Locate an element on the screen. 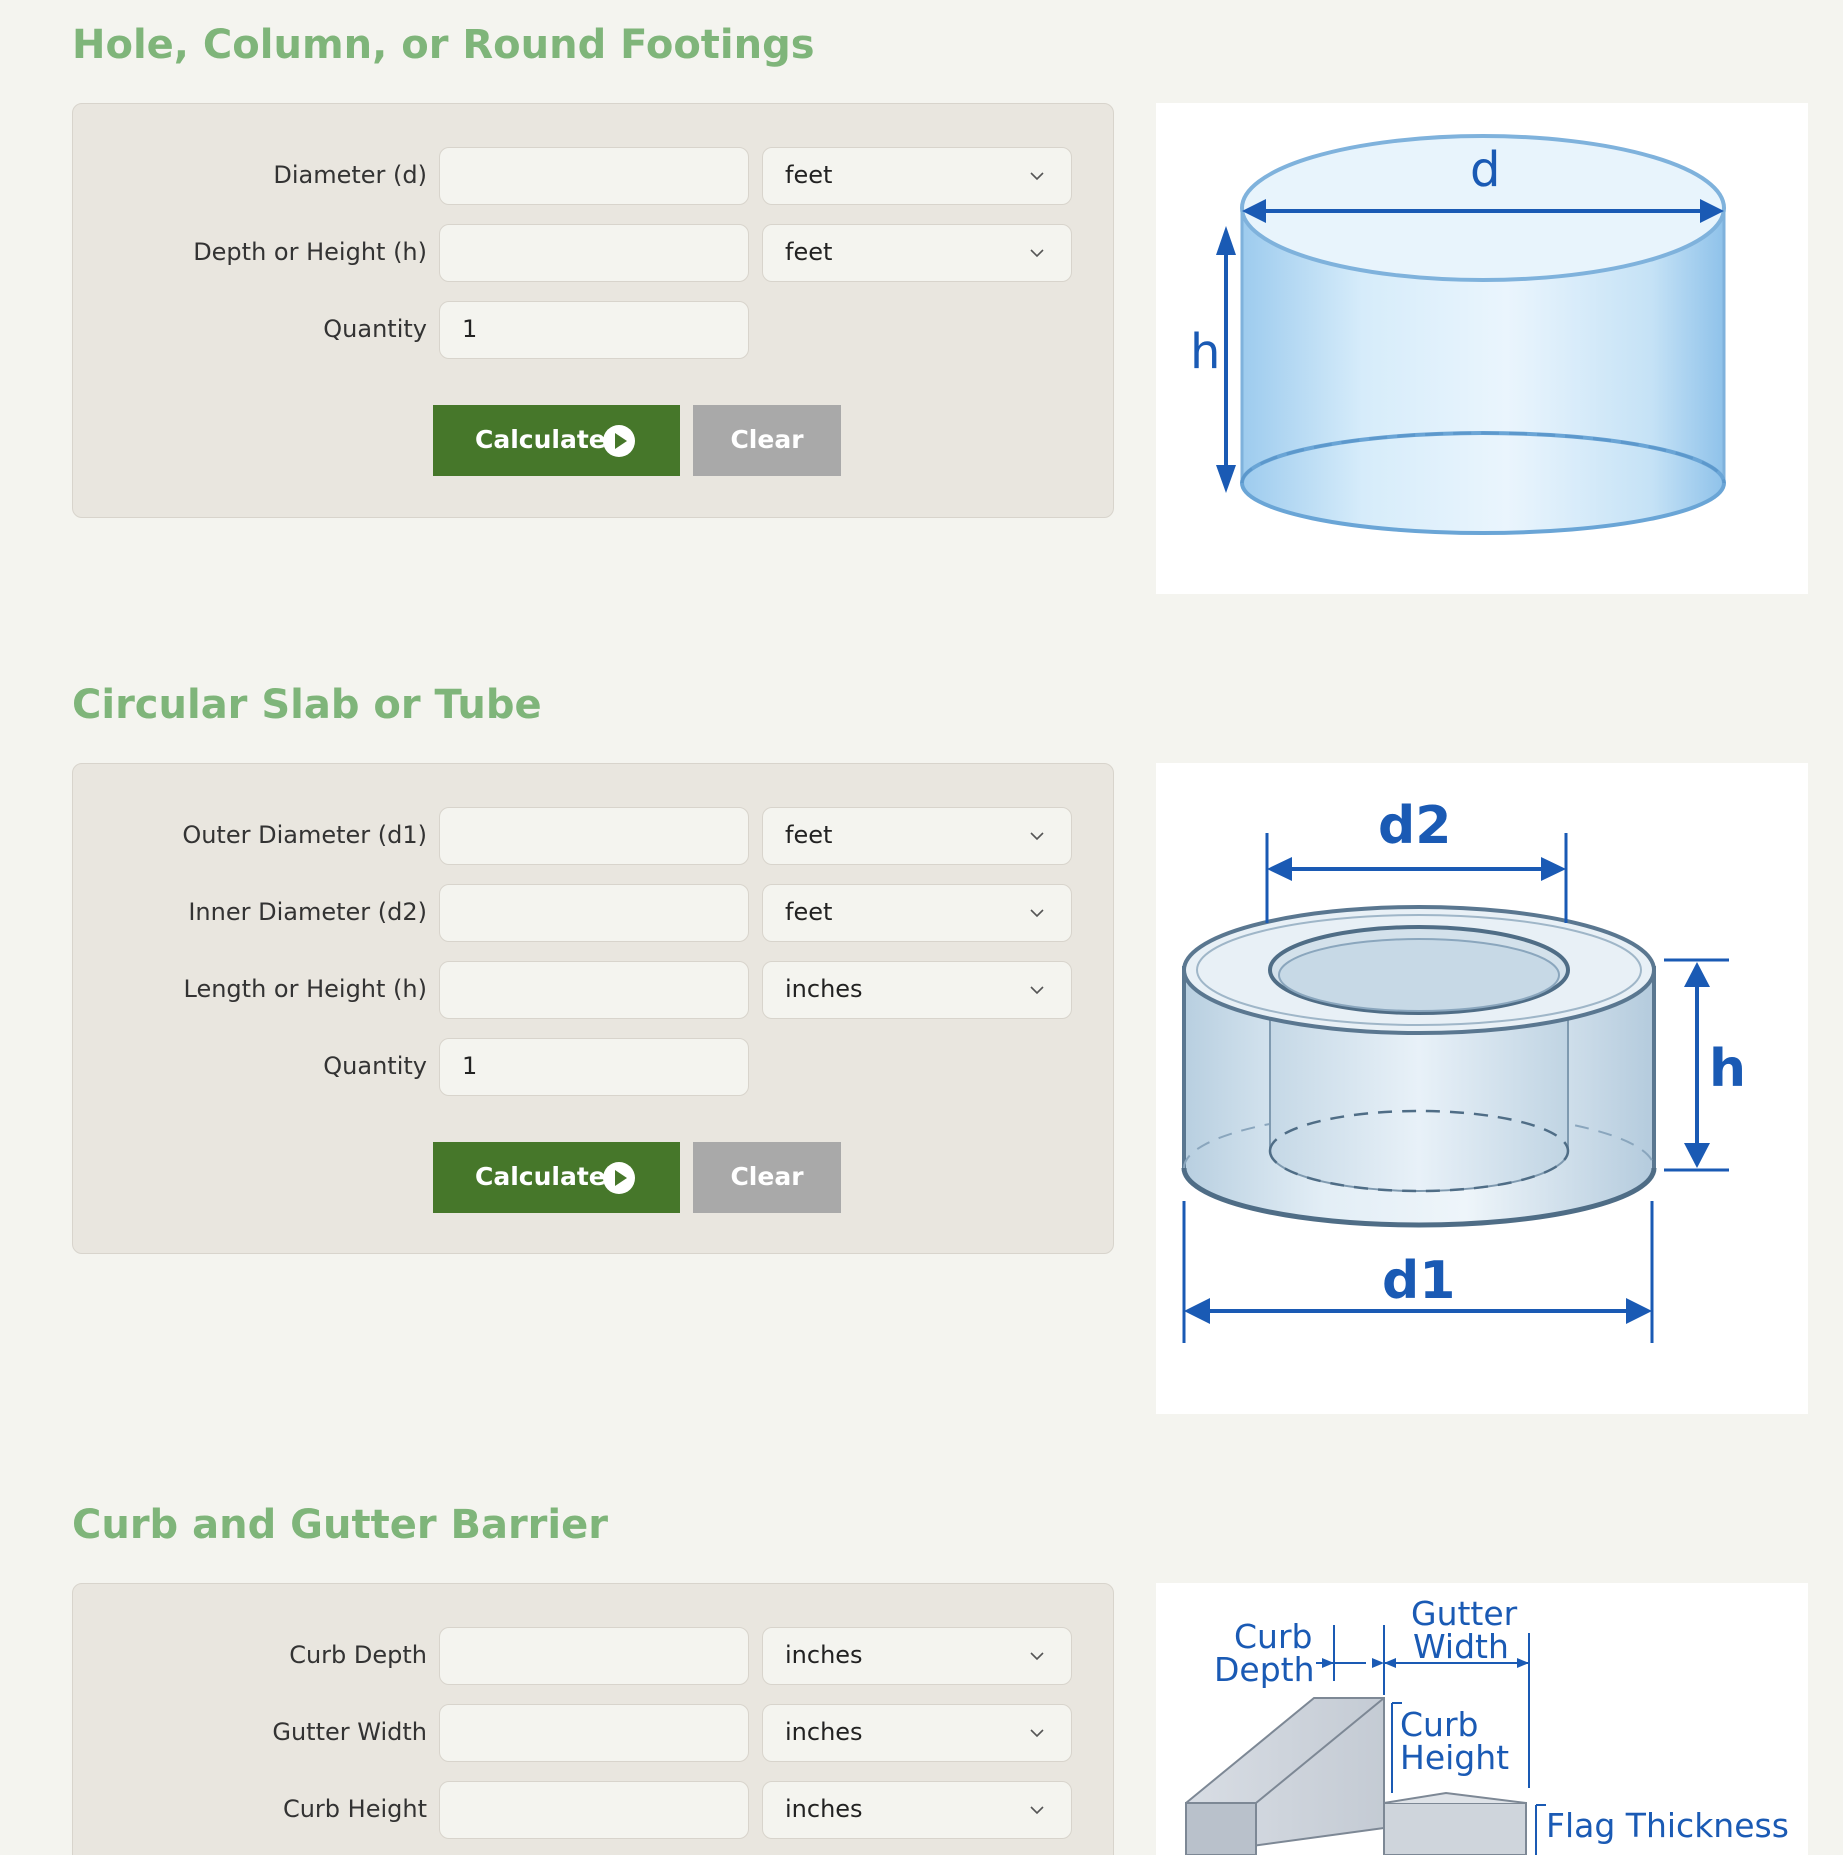 The height and width of the screenshot is (1855, 1843). outer-diameter-input is located at coordinates (594, 836).